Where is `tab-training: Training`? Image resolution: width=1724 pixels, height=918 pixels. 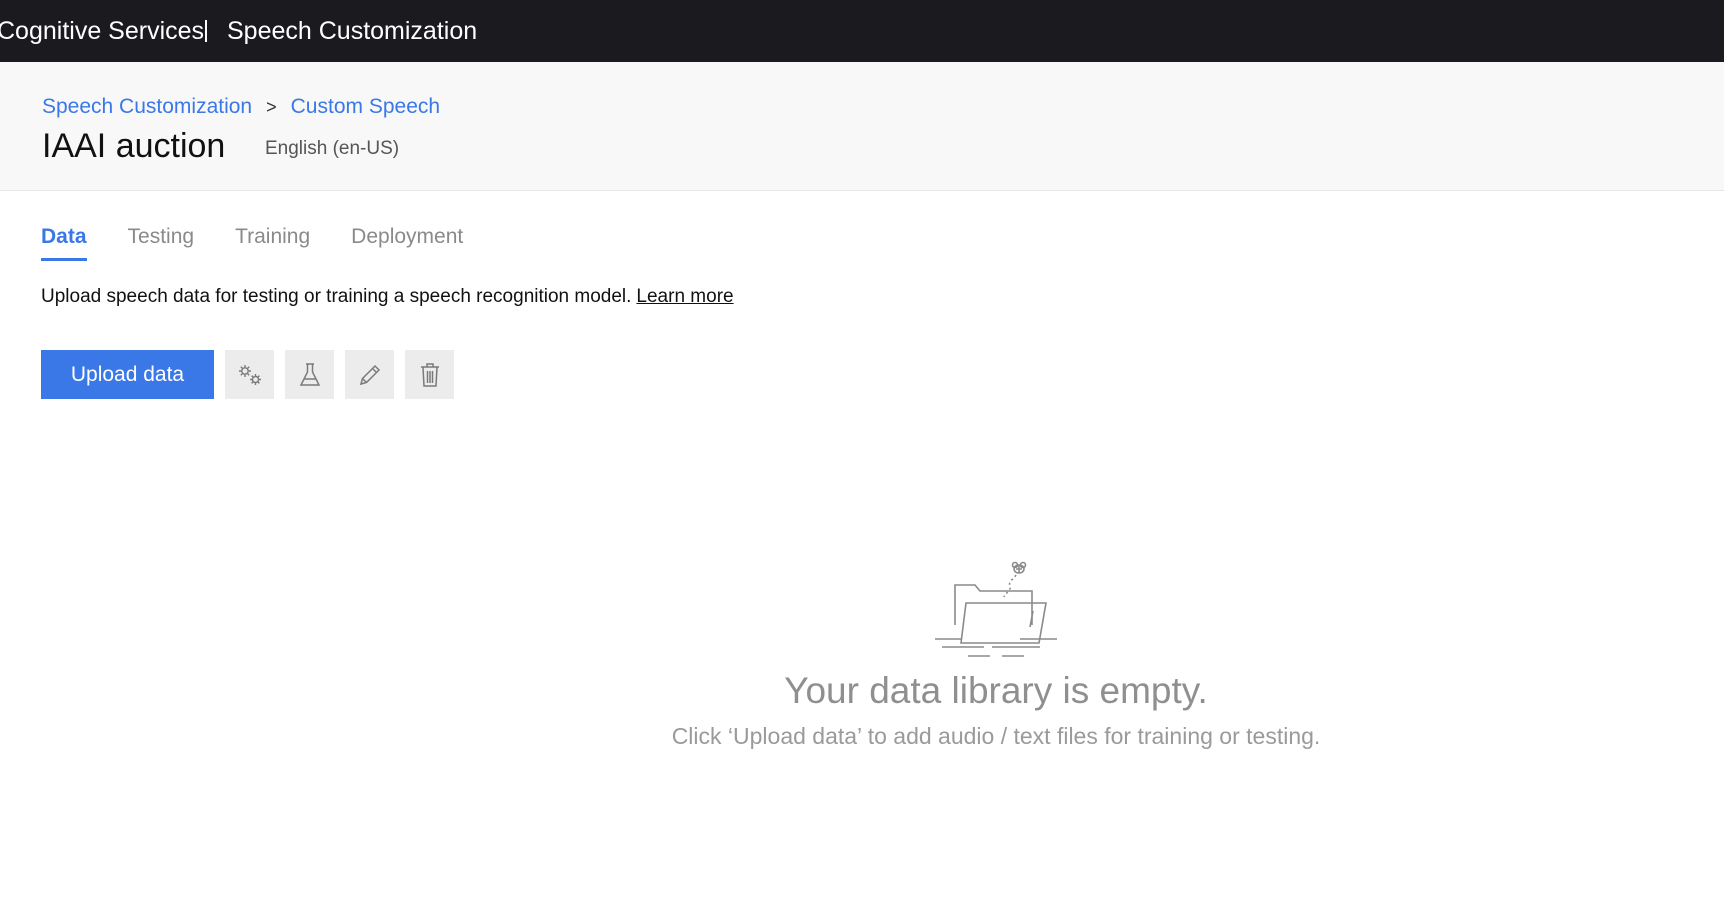
tab-training: Training is located at coordinates (272, 242).